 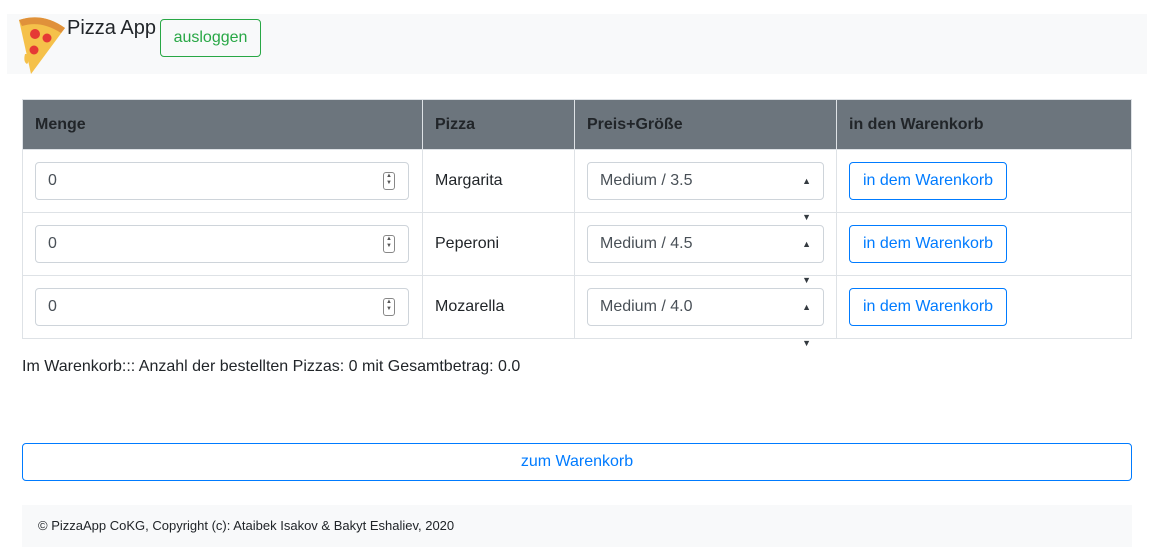 I want to click on size-price-value: Medium / 4.0, so click(x=646, y=306).